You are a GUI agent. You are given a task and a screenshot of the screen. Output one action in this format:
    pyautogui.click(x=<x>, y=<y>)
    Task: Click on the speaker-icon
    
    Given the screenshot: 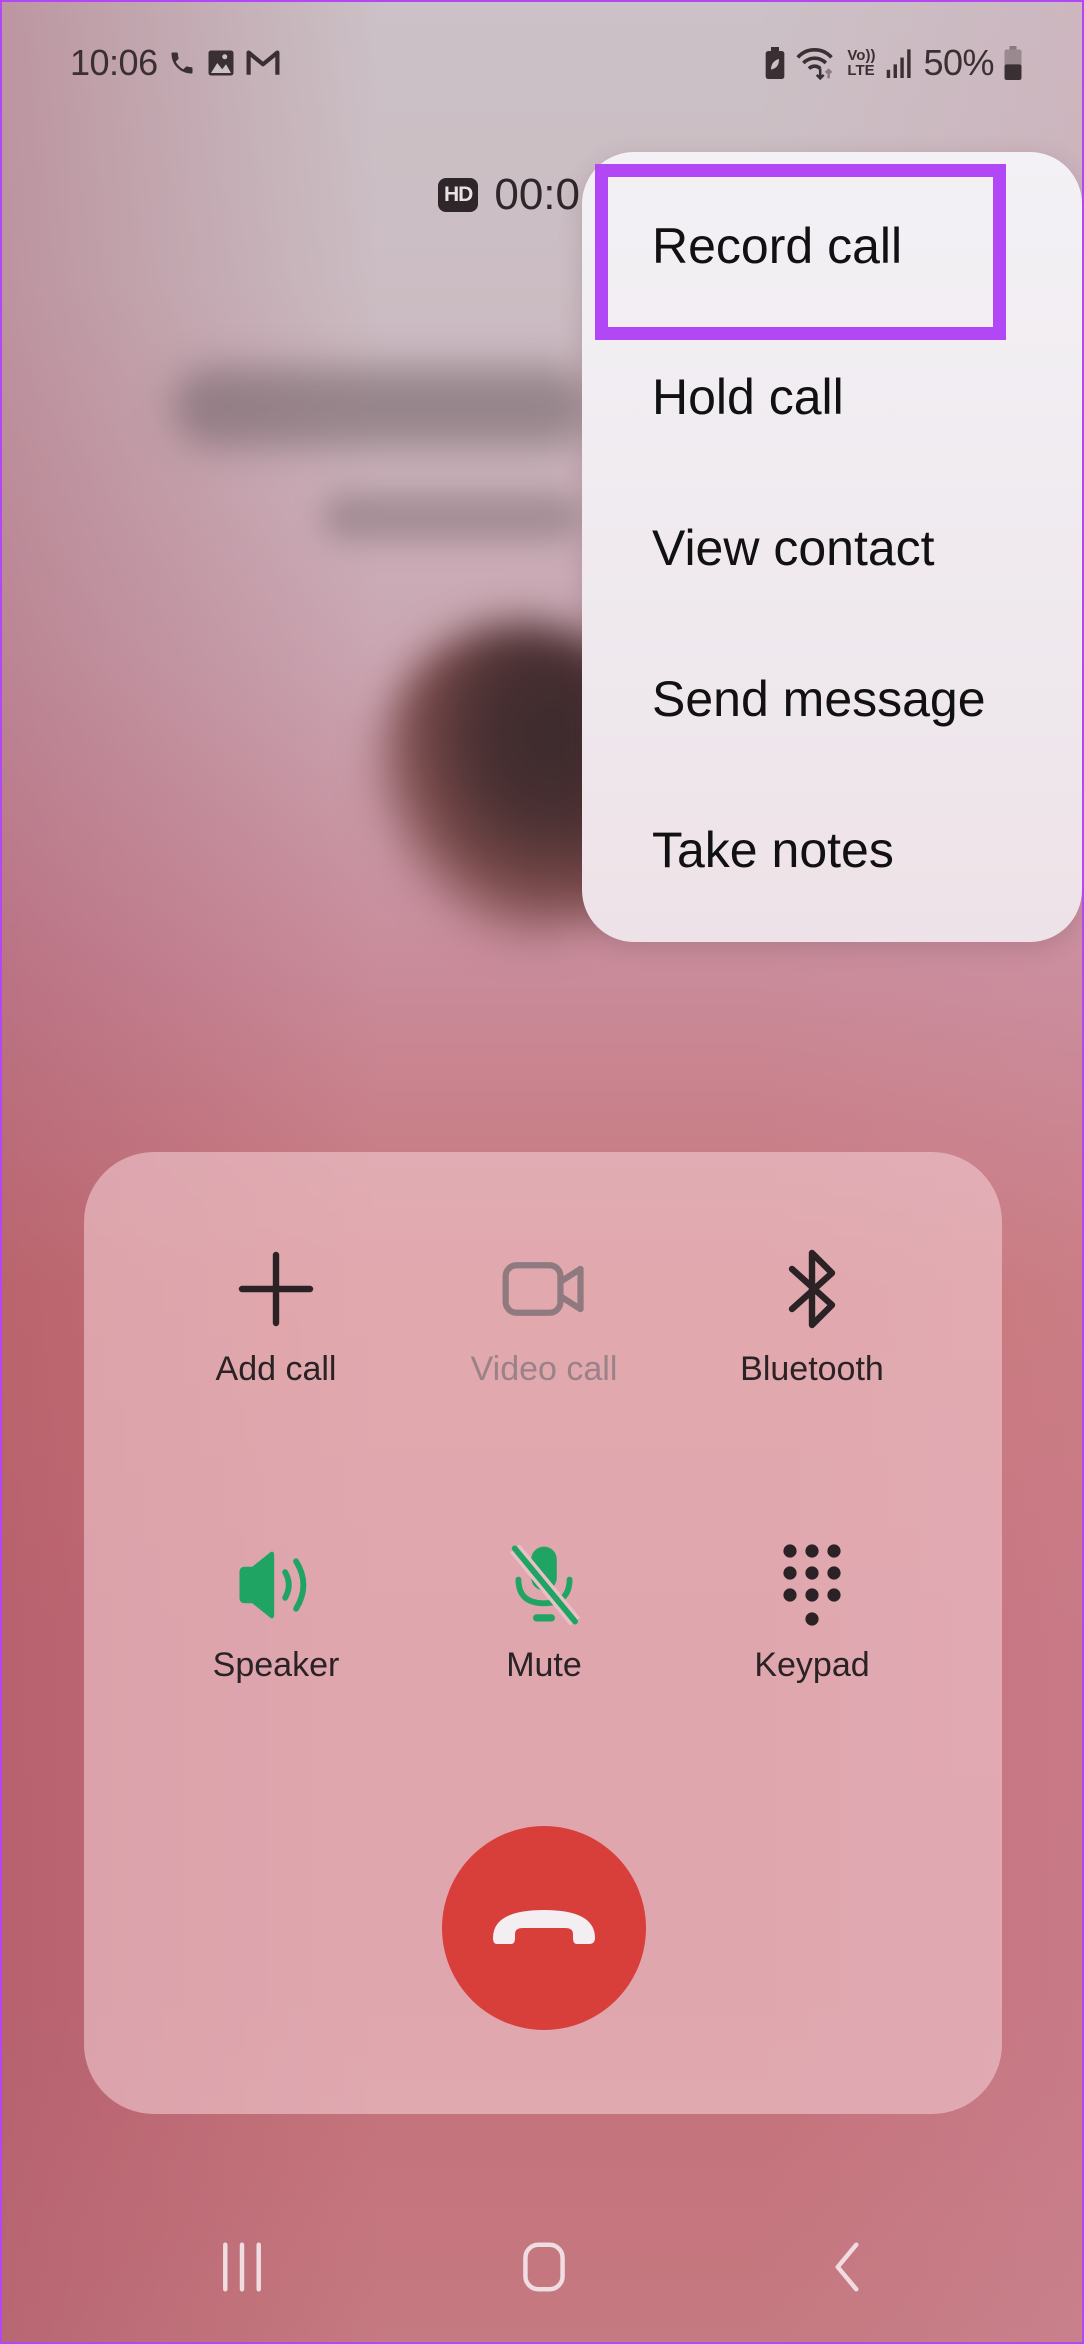 What is the action you would take?
    pyautogui.click(x=276, y=1585)
    